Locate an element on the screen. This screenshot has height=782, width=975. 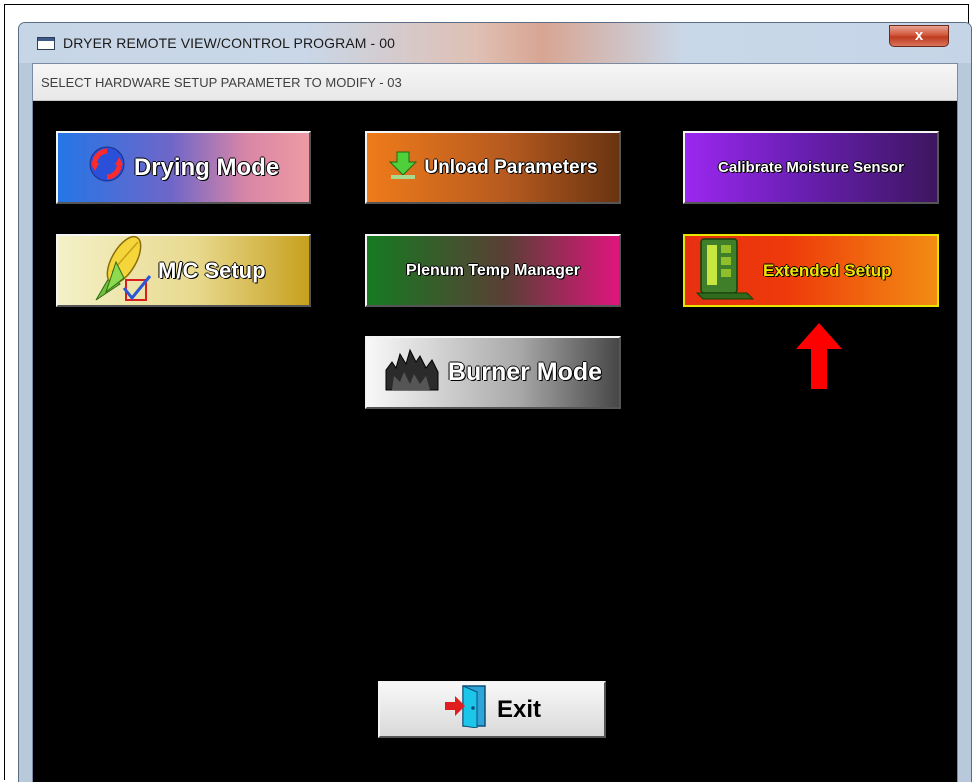
download-arrow-icon is located at coordinates (403, 168).